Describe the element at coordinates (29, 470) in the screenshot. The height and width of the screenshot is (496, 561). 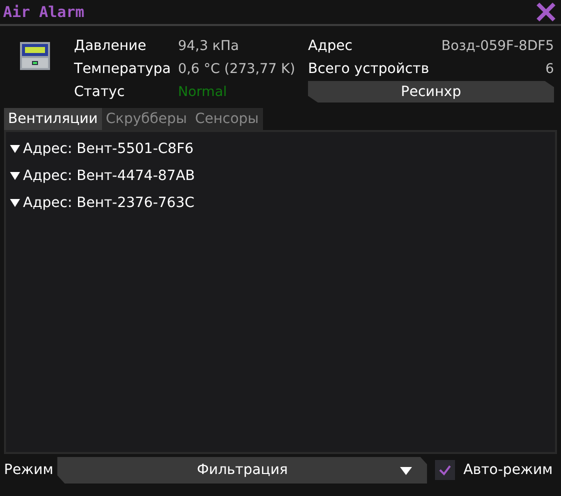
I see `mode-label: Режим` at that location.